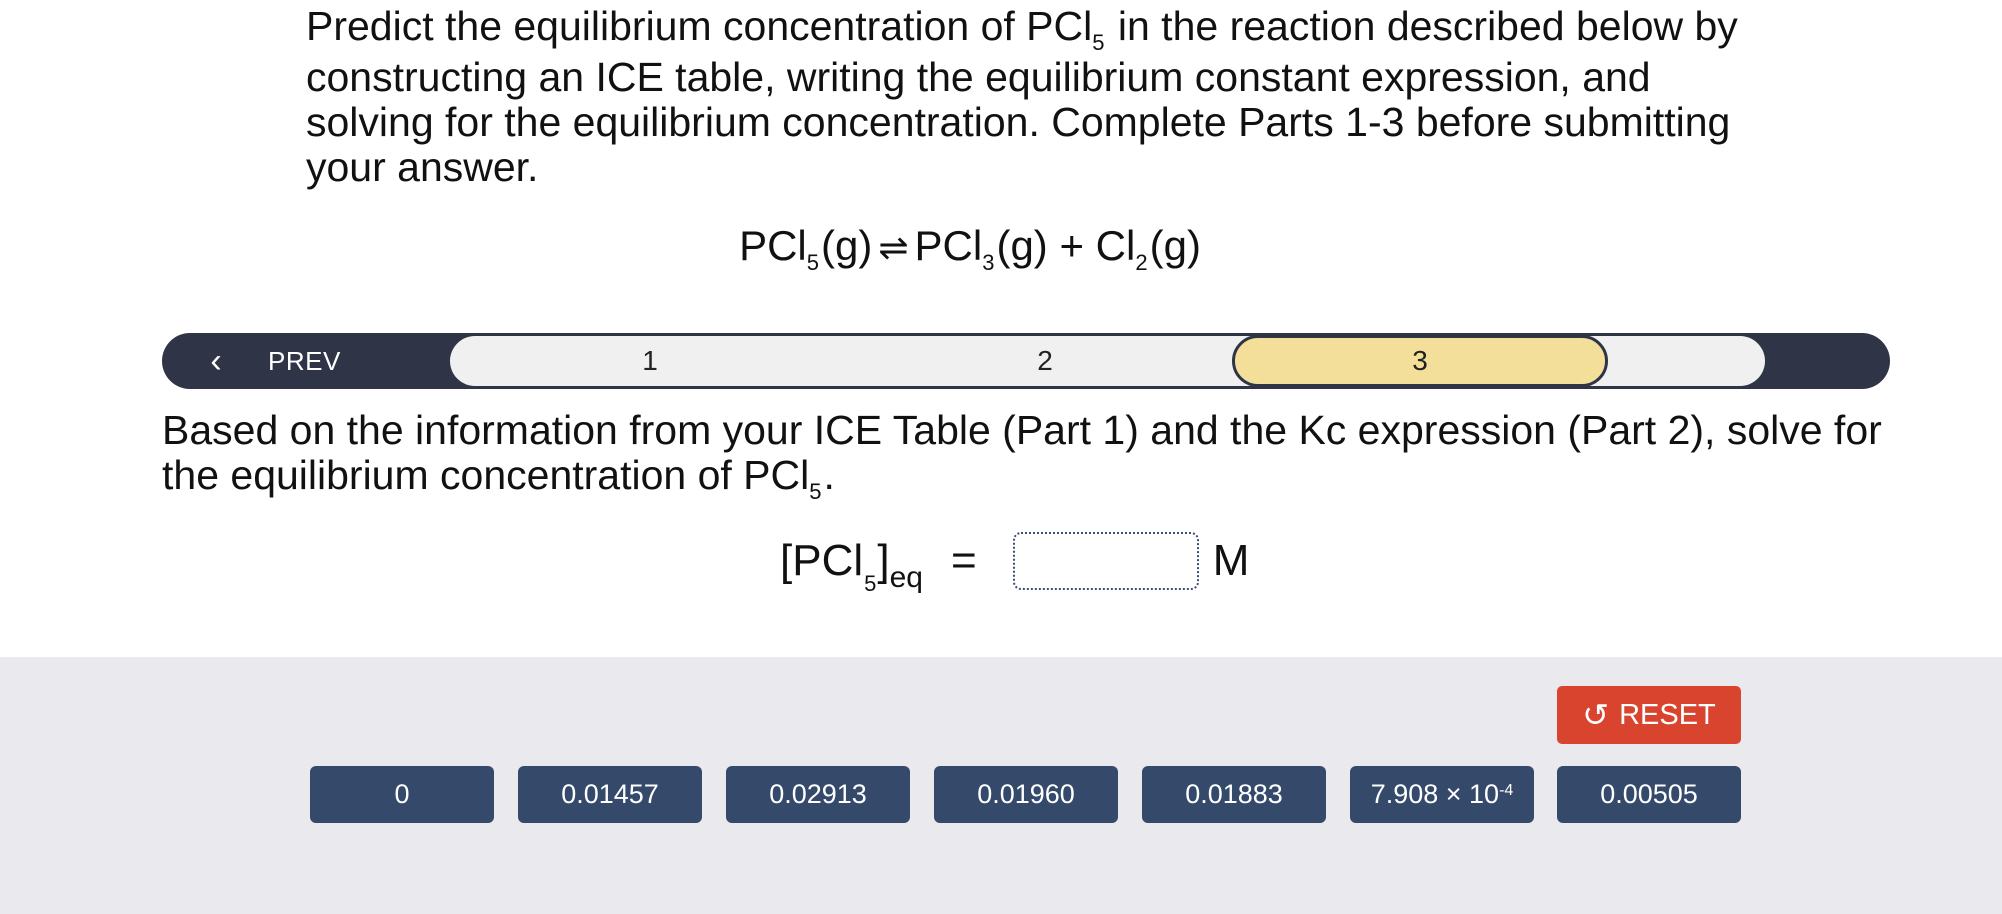  What do you see at coordinates (818, 794) in the screenshot?
I see `answer-chip-0-02913: 0.02913` at bounding box center [818, 794].